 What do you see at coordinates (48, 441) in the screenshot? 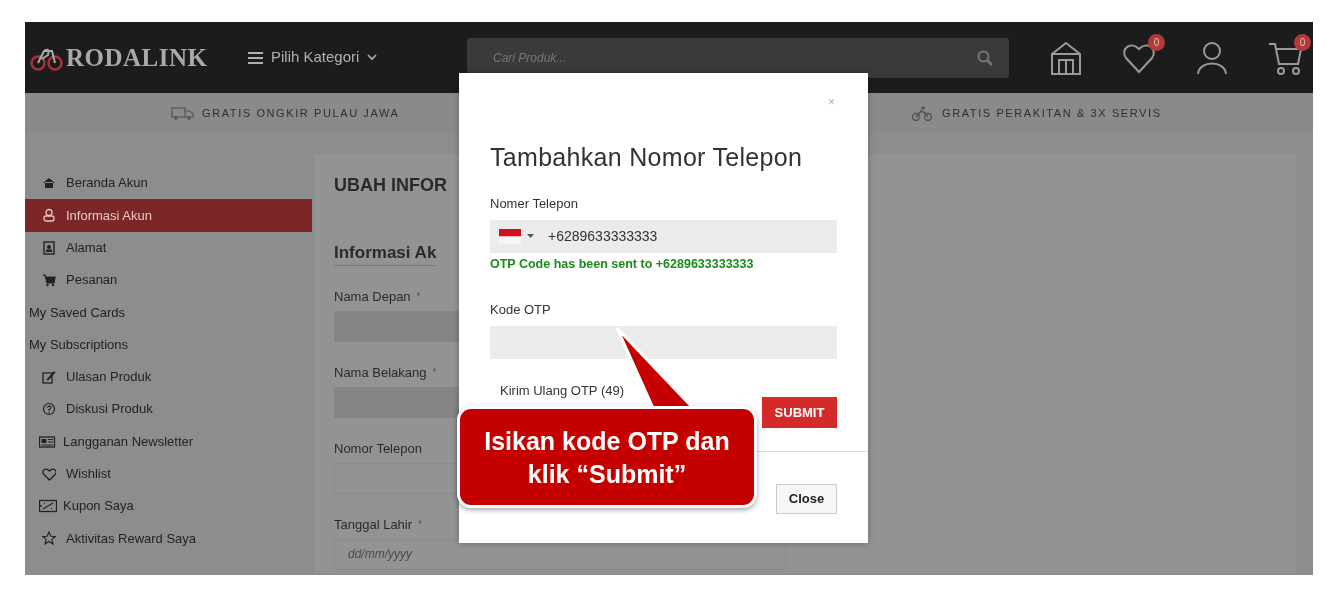
I see `newspaper-icon` at bounding box center [48, 441].